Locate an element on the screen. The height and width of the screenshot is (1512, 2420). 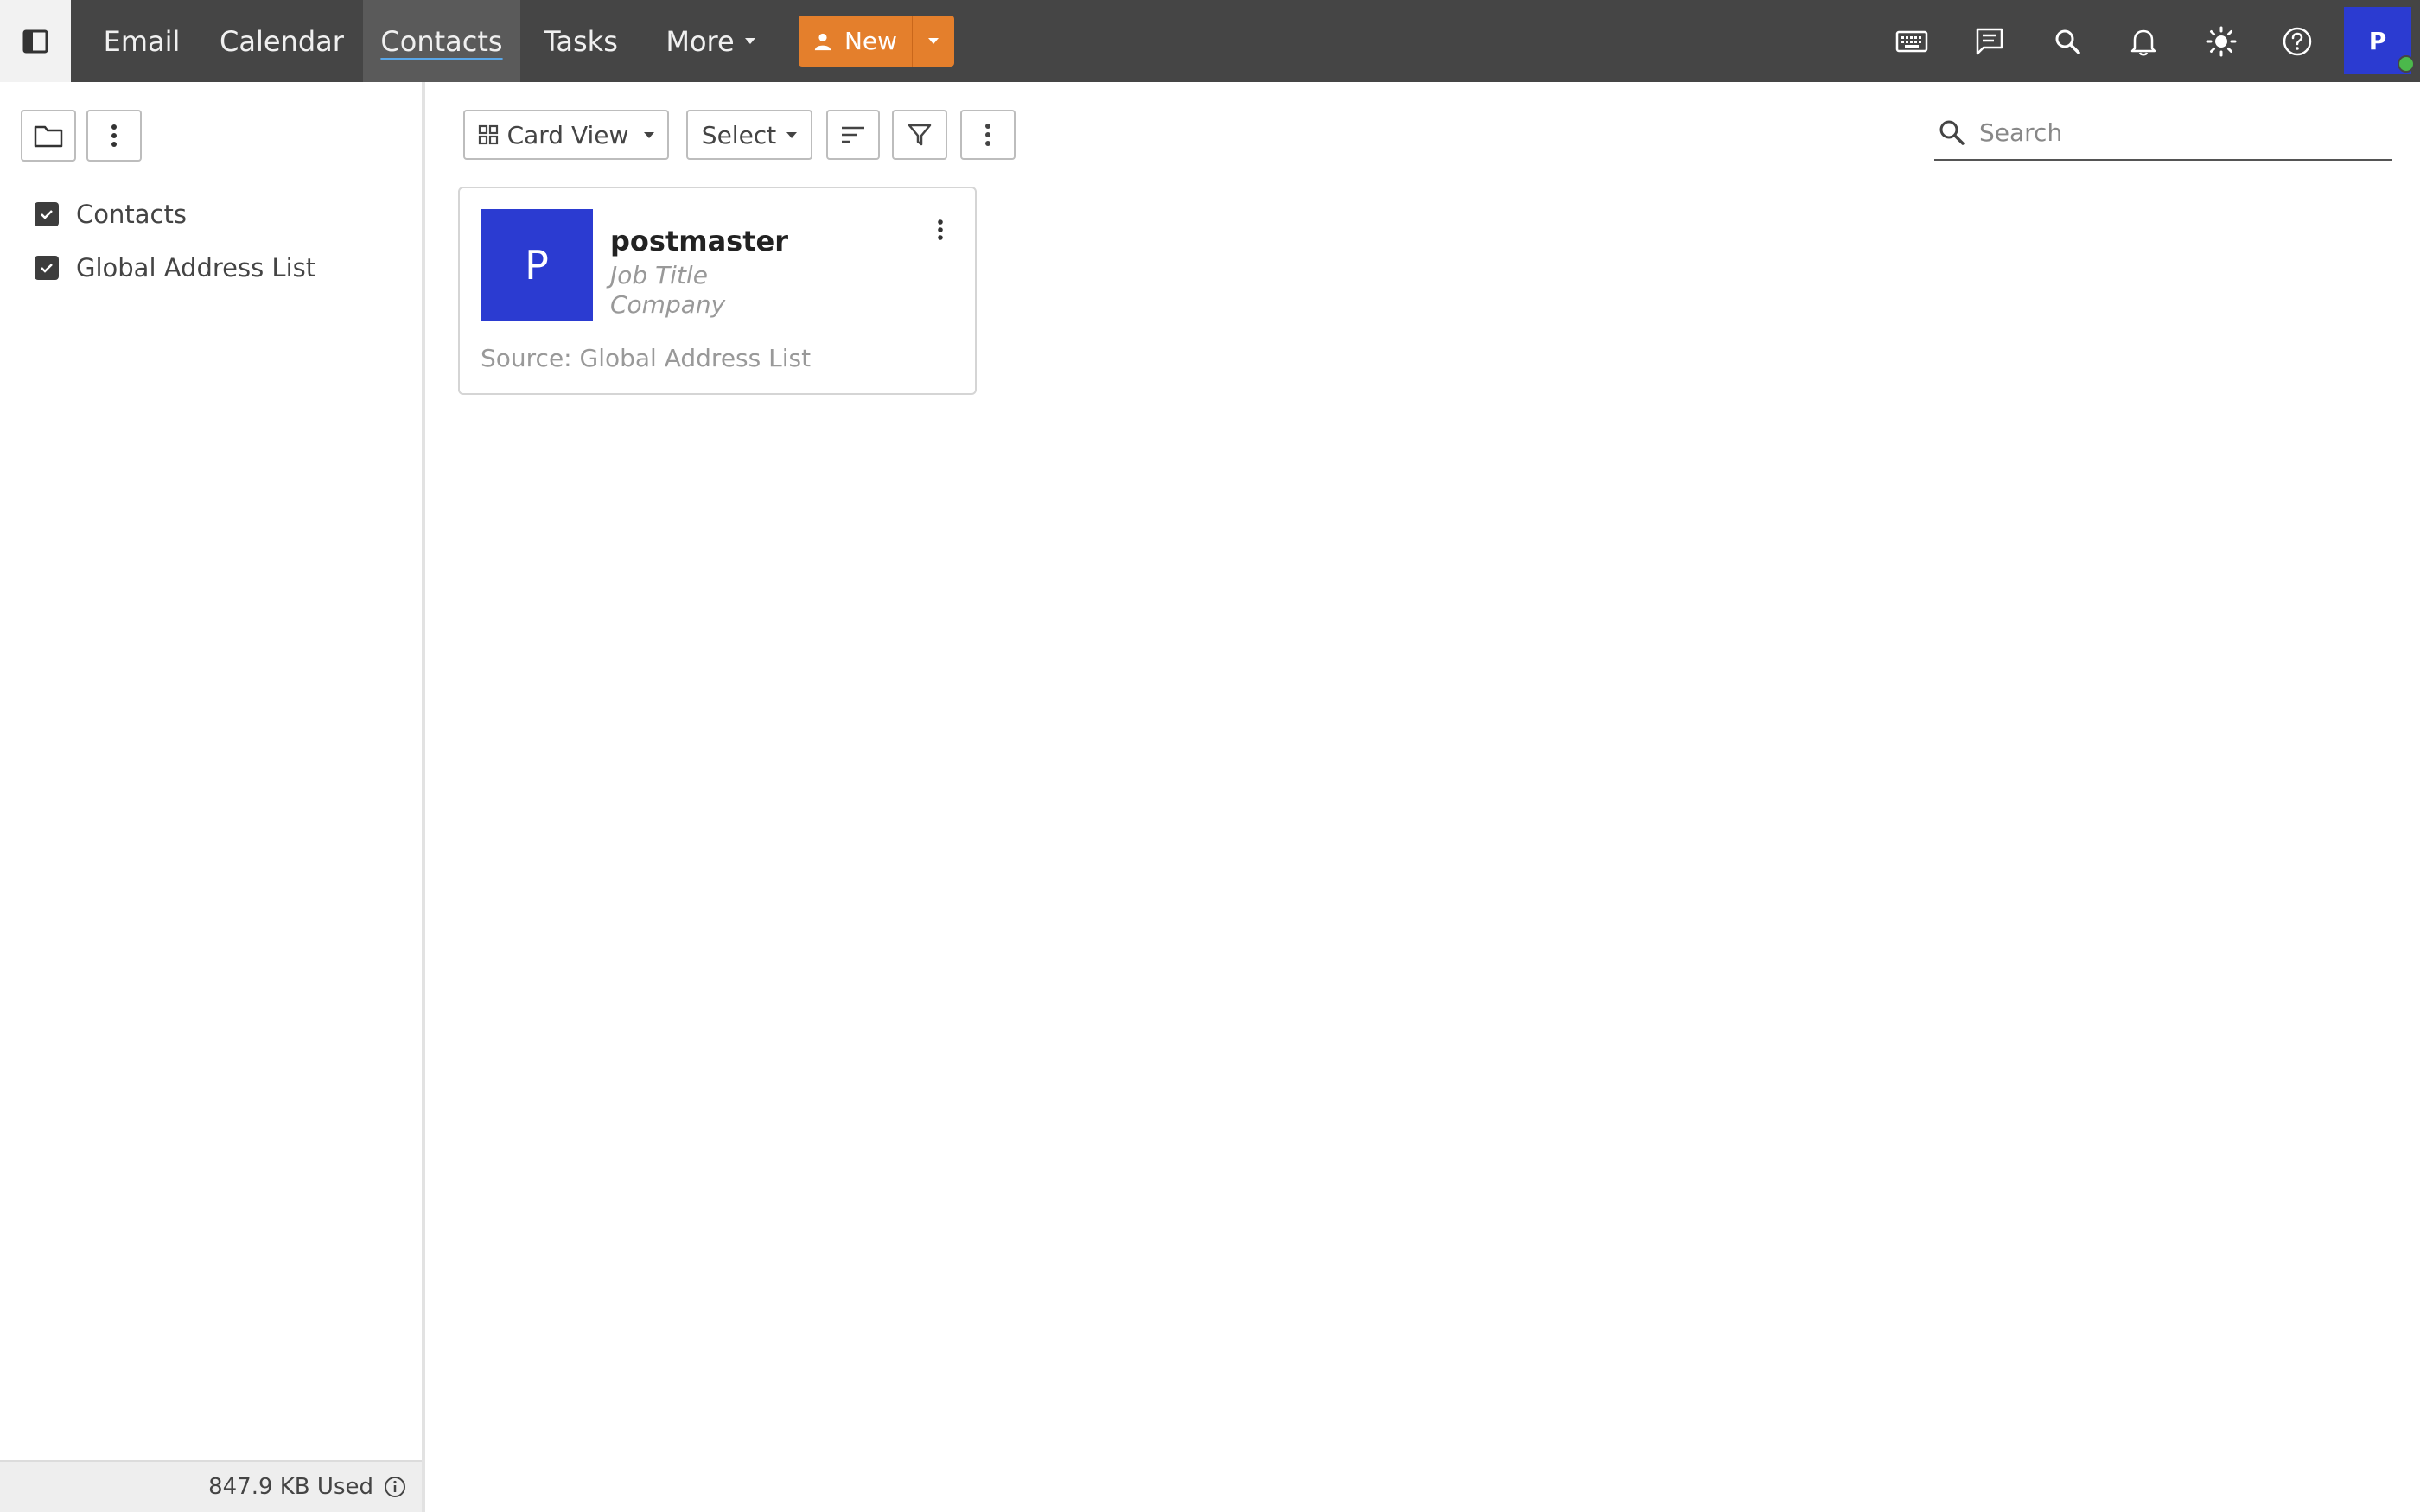
chat-button is located at coordinates (1989, 41).